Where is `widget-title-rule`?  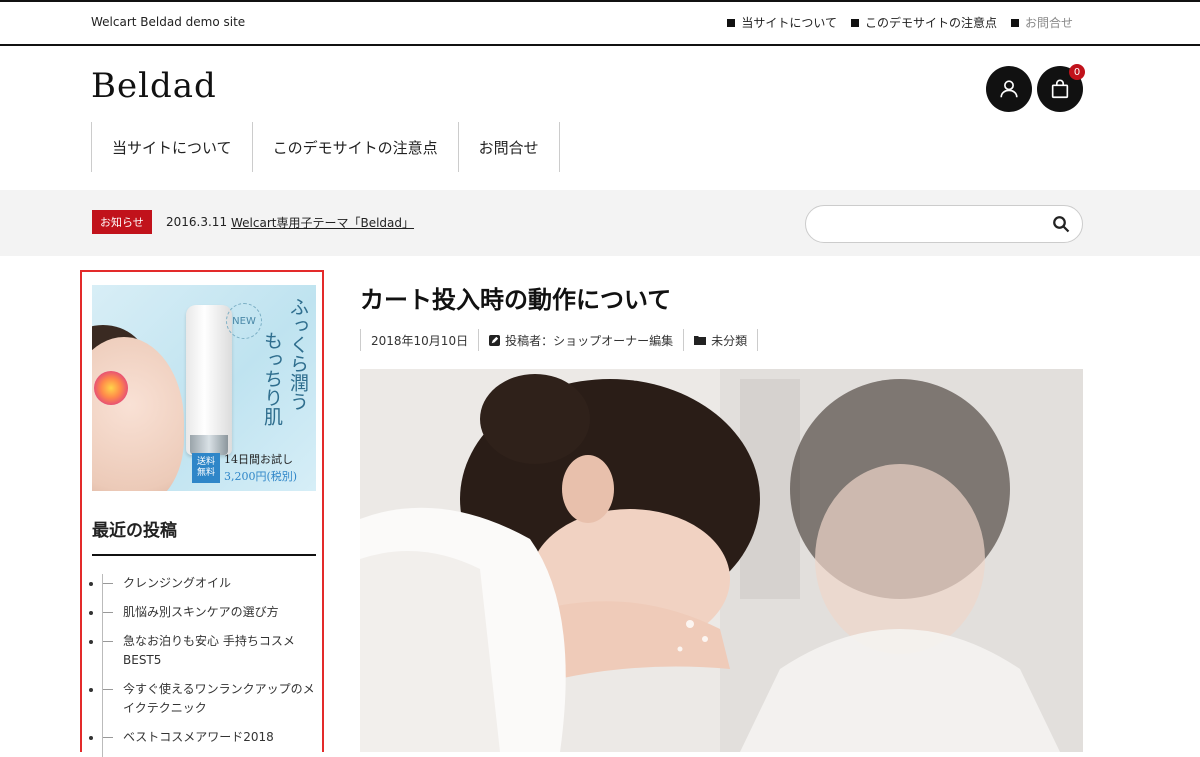
widget-title-rule is located at coordinates (204, 555).